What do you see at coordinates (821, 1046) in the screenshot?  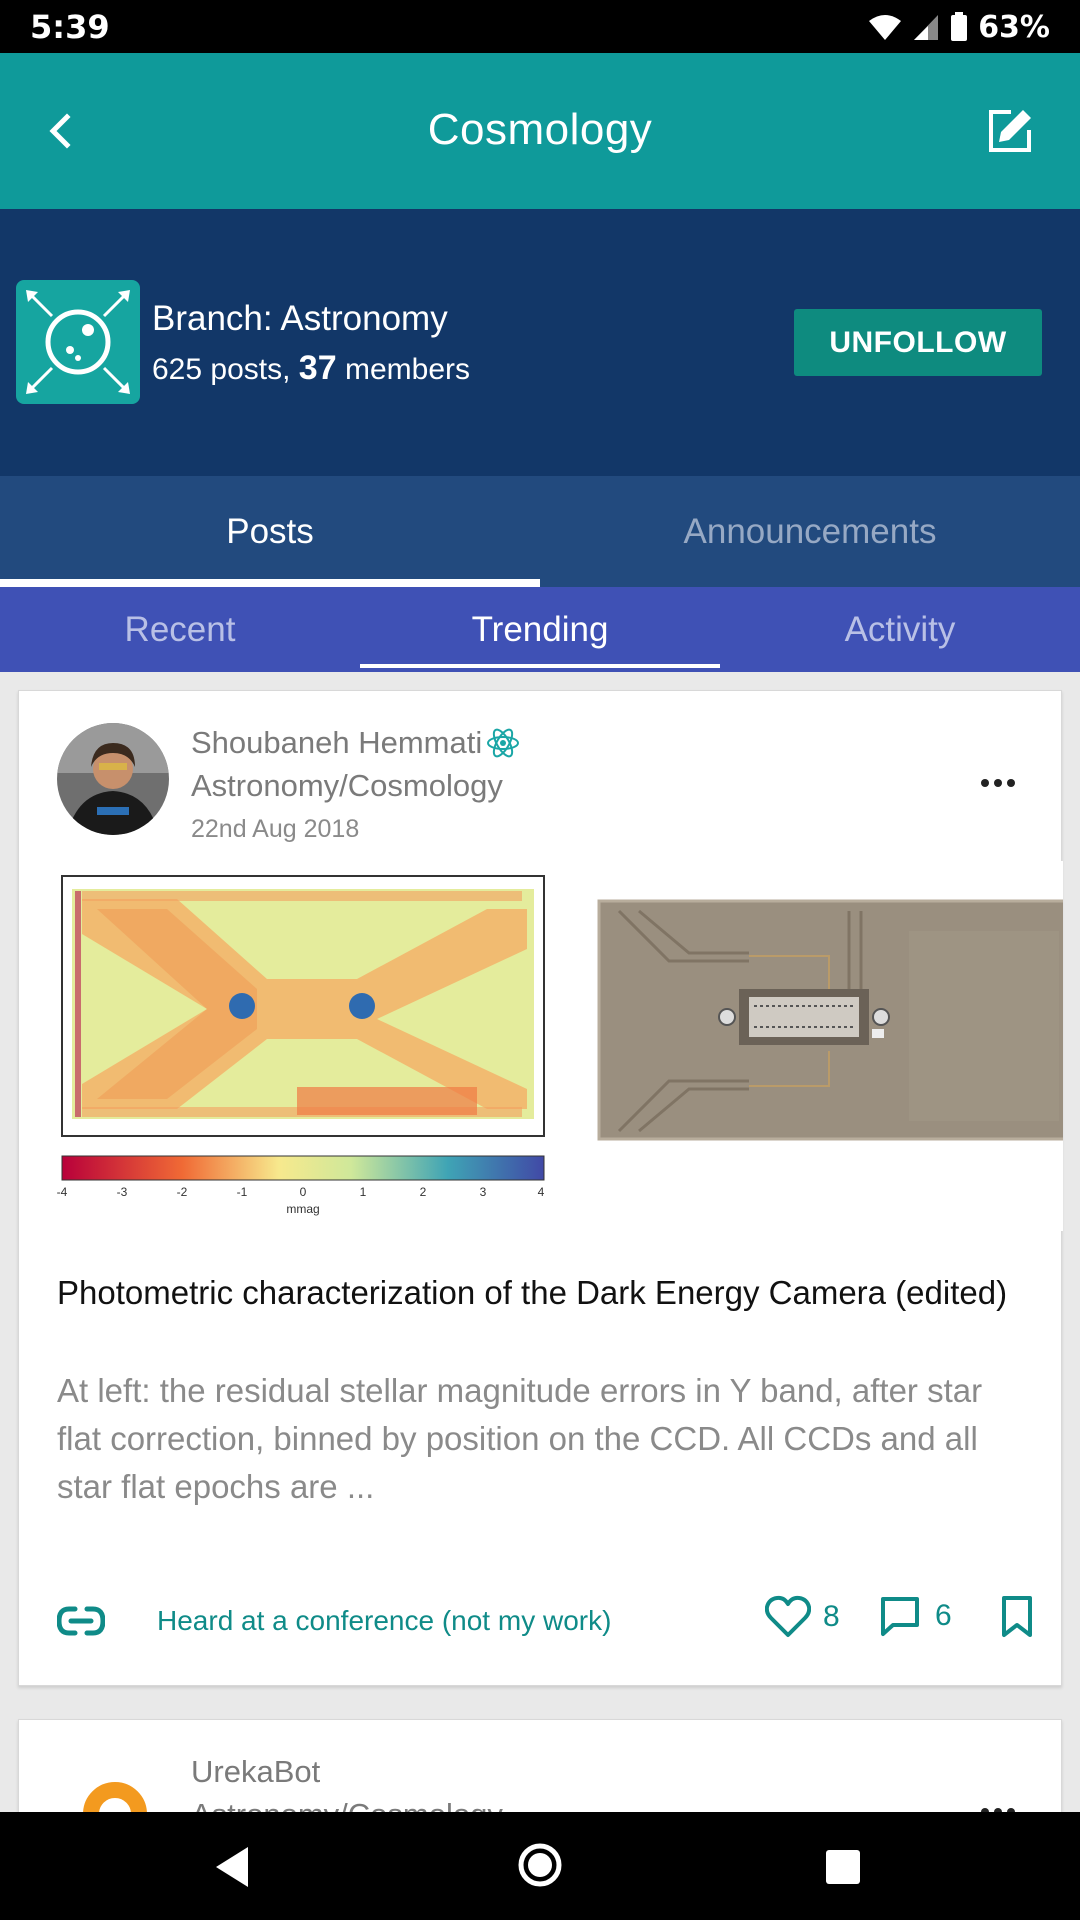 I see `ccd-photo-image` at bounding box center [821, 1046].